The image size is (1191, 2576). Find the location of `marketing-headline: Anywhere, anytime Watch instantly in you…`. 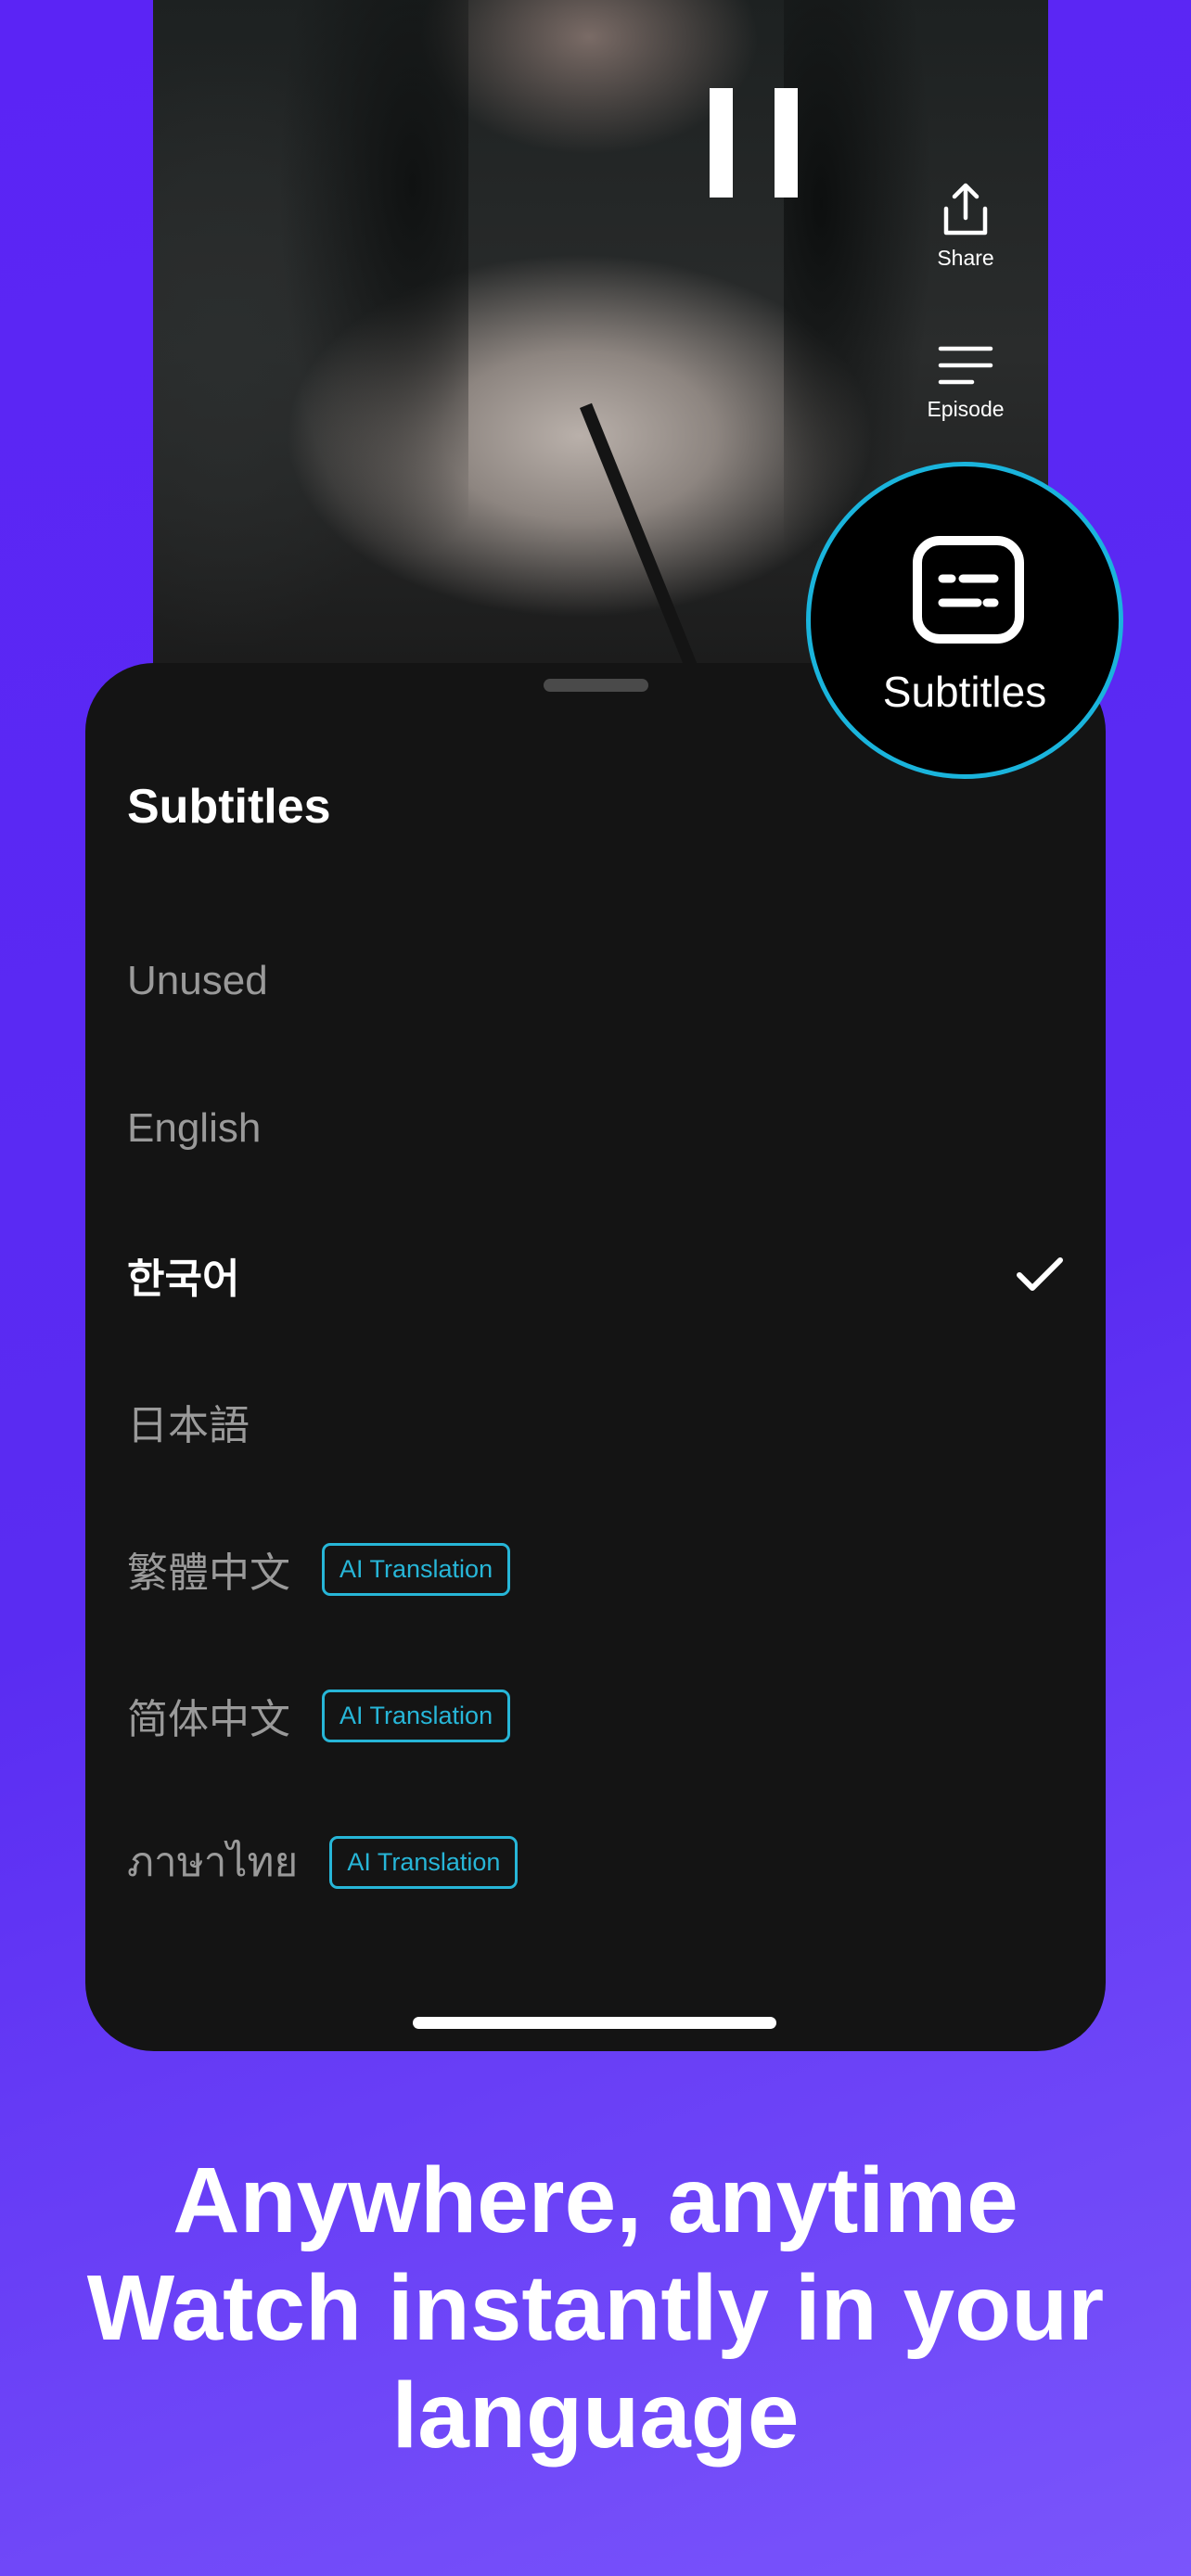

marketing-headline: Anywhere, anytime Watch instantly in you… is located at coordinates (595, 2308).